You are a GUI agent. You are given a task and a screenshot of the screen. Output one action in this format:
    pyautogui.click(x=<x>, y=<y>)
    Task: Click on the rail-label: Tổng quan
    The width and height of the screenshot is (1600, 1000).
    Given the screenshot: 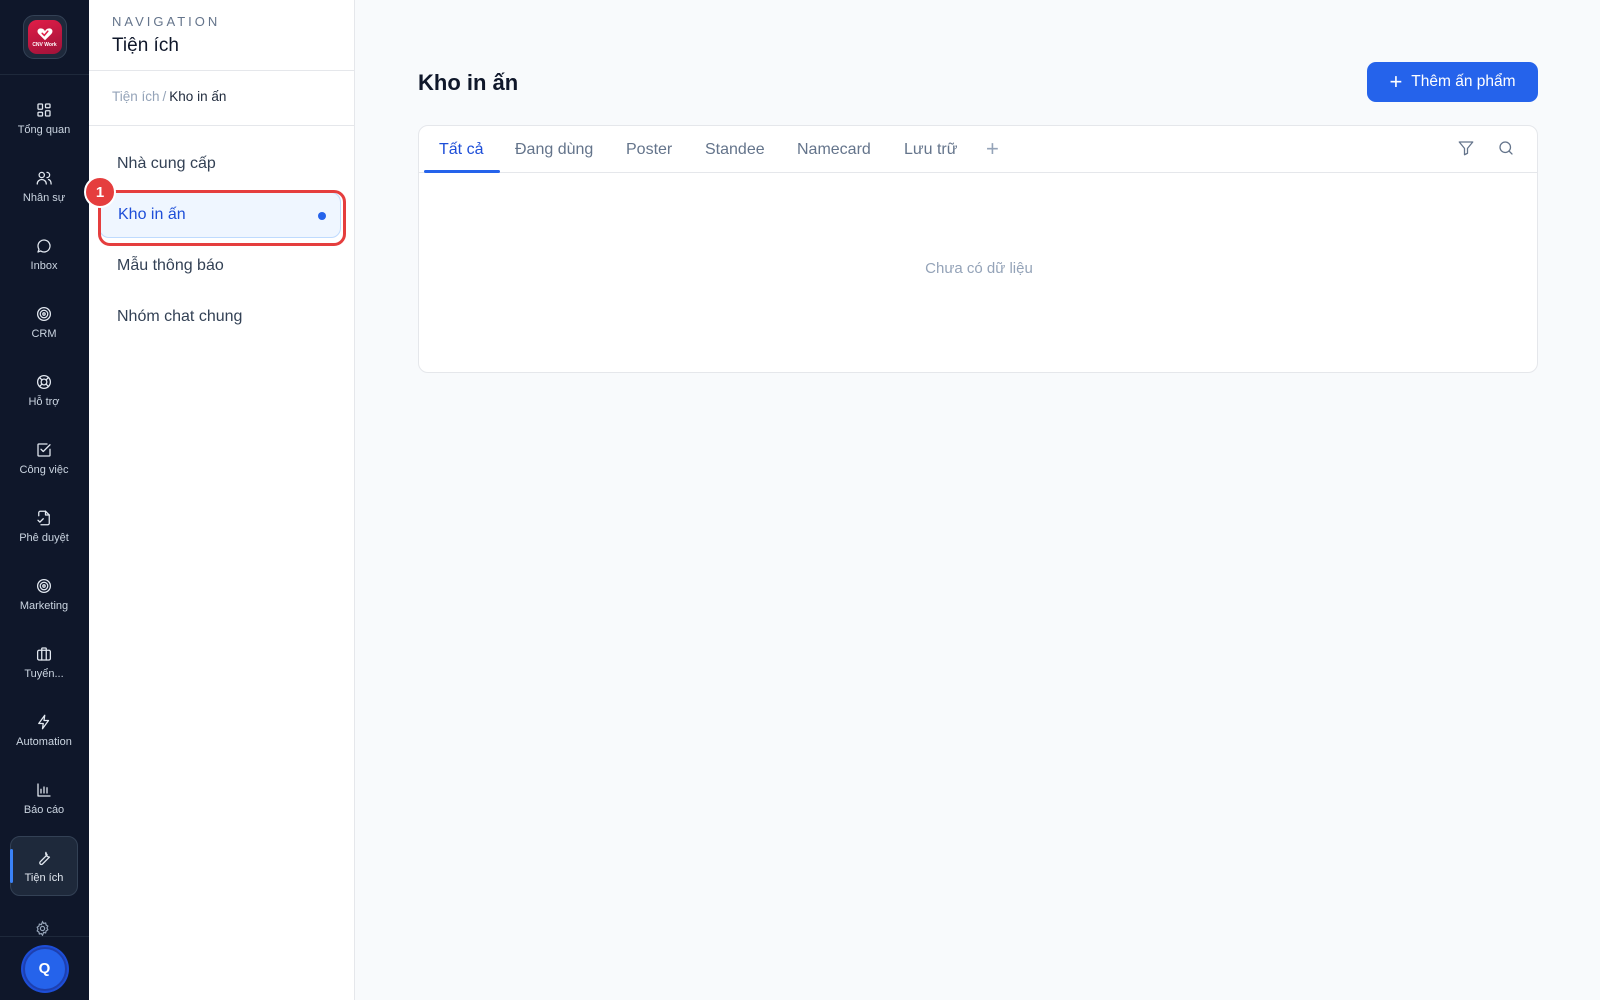 What is the action you would take?
    pyautogui.click(x=44, y=129)
    